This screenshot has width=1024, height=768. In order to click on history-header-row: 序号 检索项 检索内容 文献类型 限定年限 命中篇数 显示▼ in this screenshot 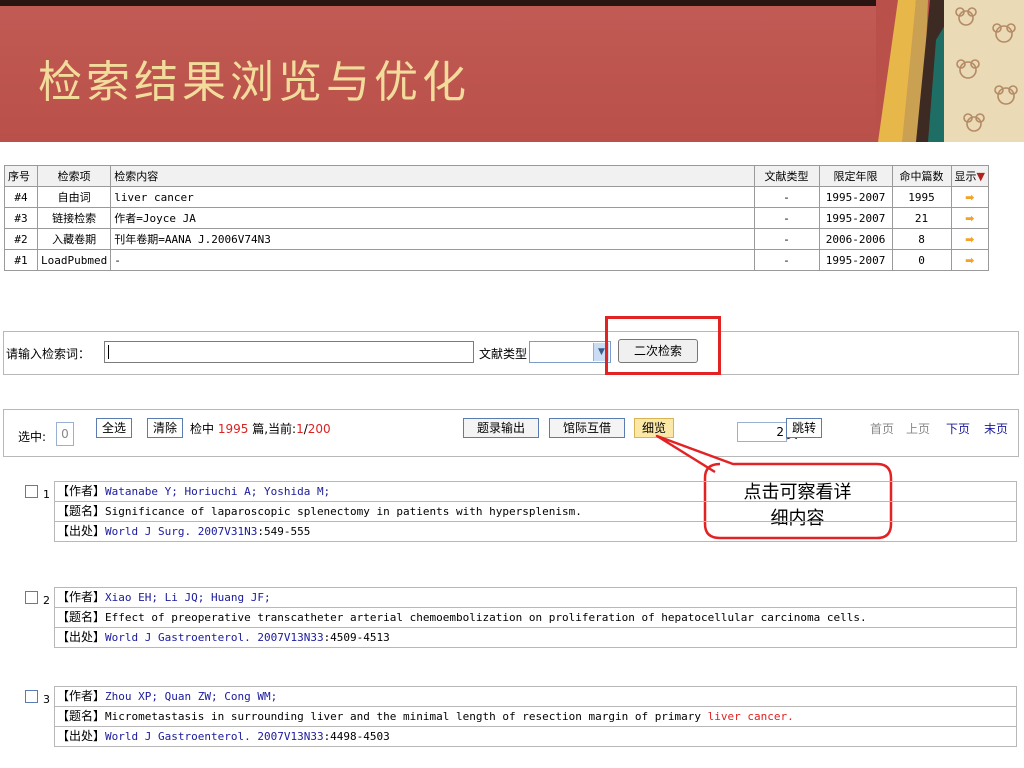, I will do `click(497, 176)`.